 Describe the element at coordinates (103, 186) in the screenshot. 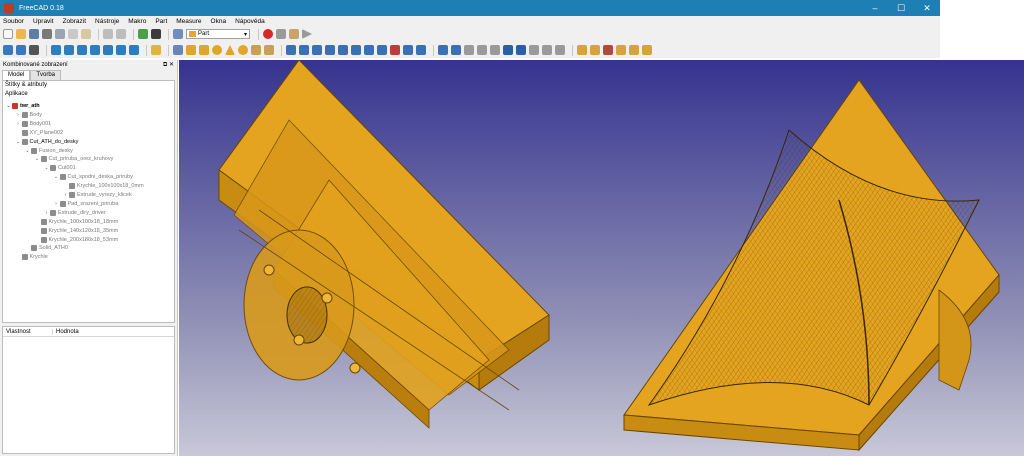

I see `tree-item: Krychle_100x100x18_0mm` at that location.